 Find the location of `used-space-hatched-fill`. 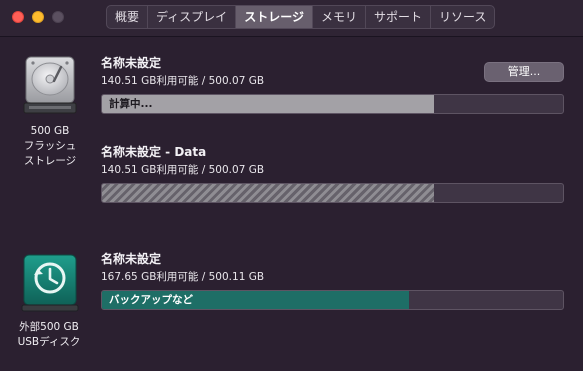

used-space-hatched-fill is located at coordinates (268, 193).